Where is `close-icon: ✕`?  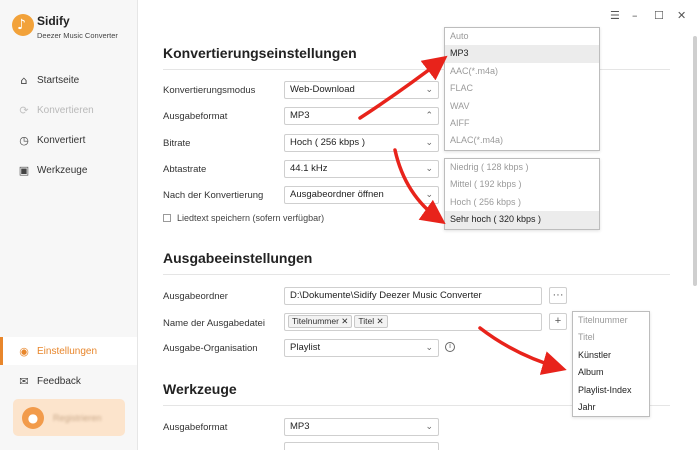 close-icon: ✕ is located at coordinates (681, 16).